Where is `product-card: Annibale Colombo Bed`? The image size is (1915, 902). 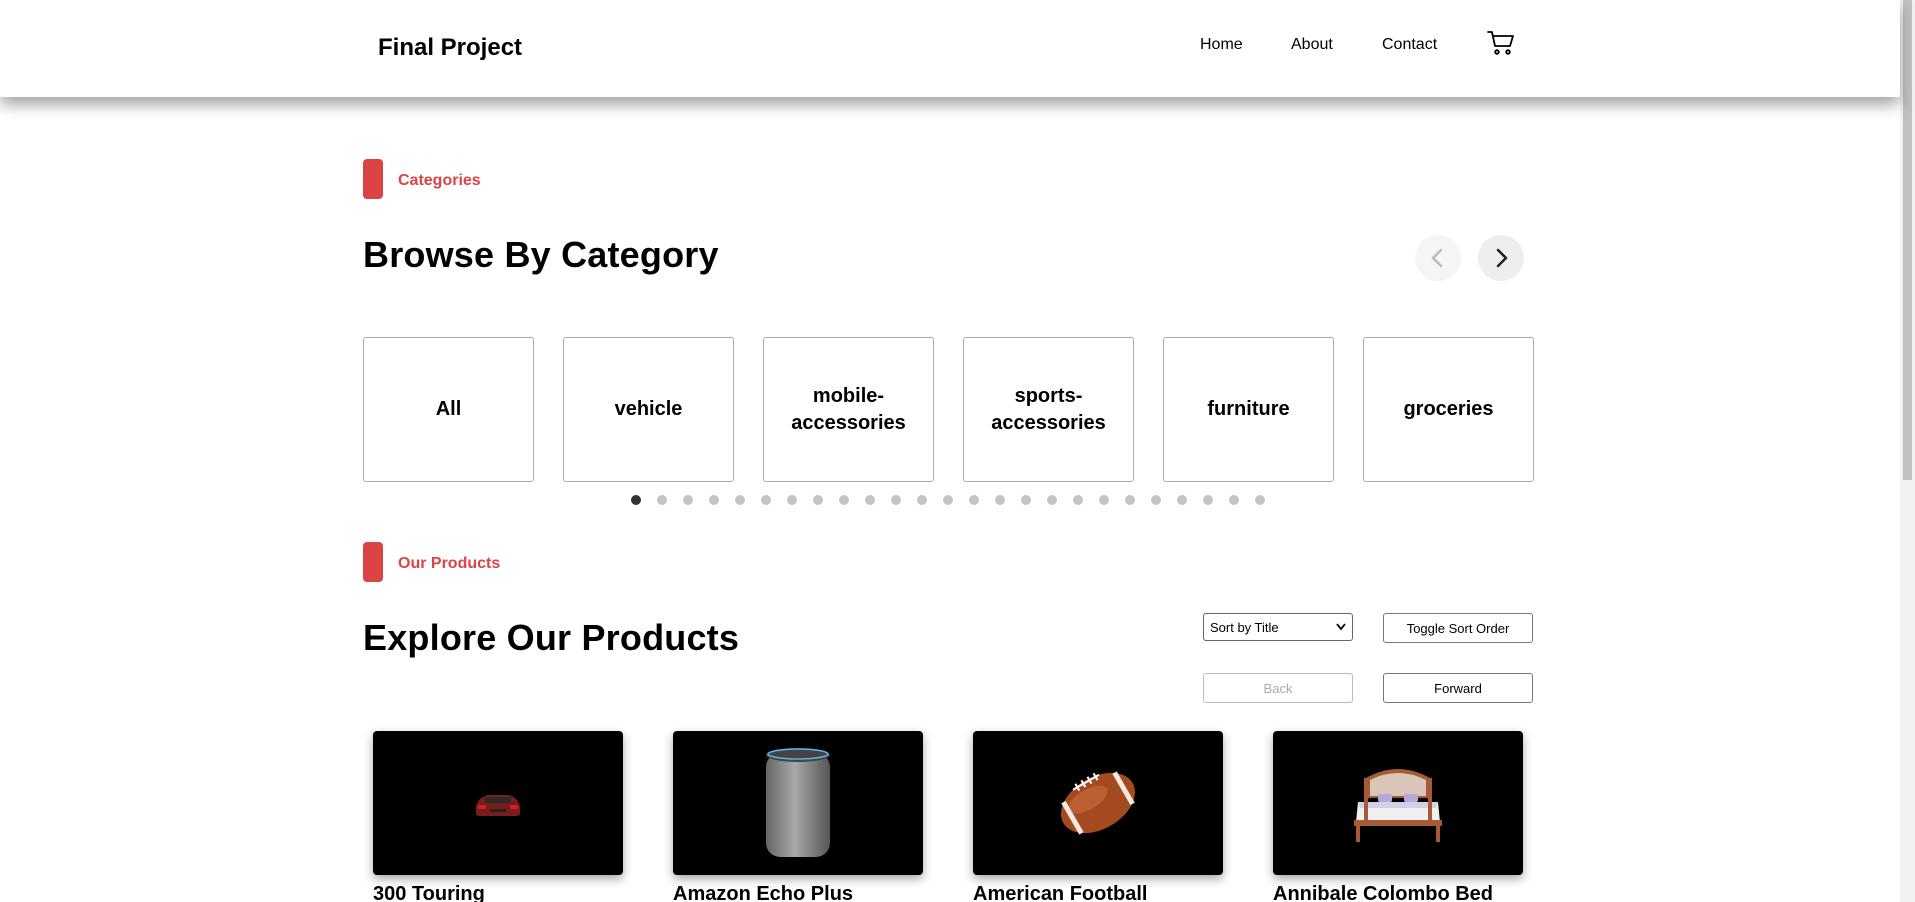 product-card: Annibale Colombo Bed is located at coordinates (1398, 816).